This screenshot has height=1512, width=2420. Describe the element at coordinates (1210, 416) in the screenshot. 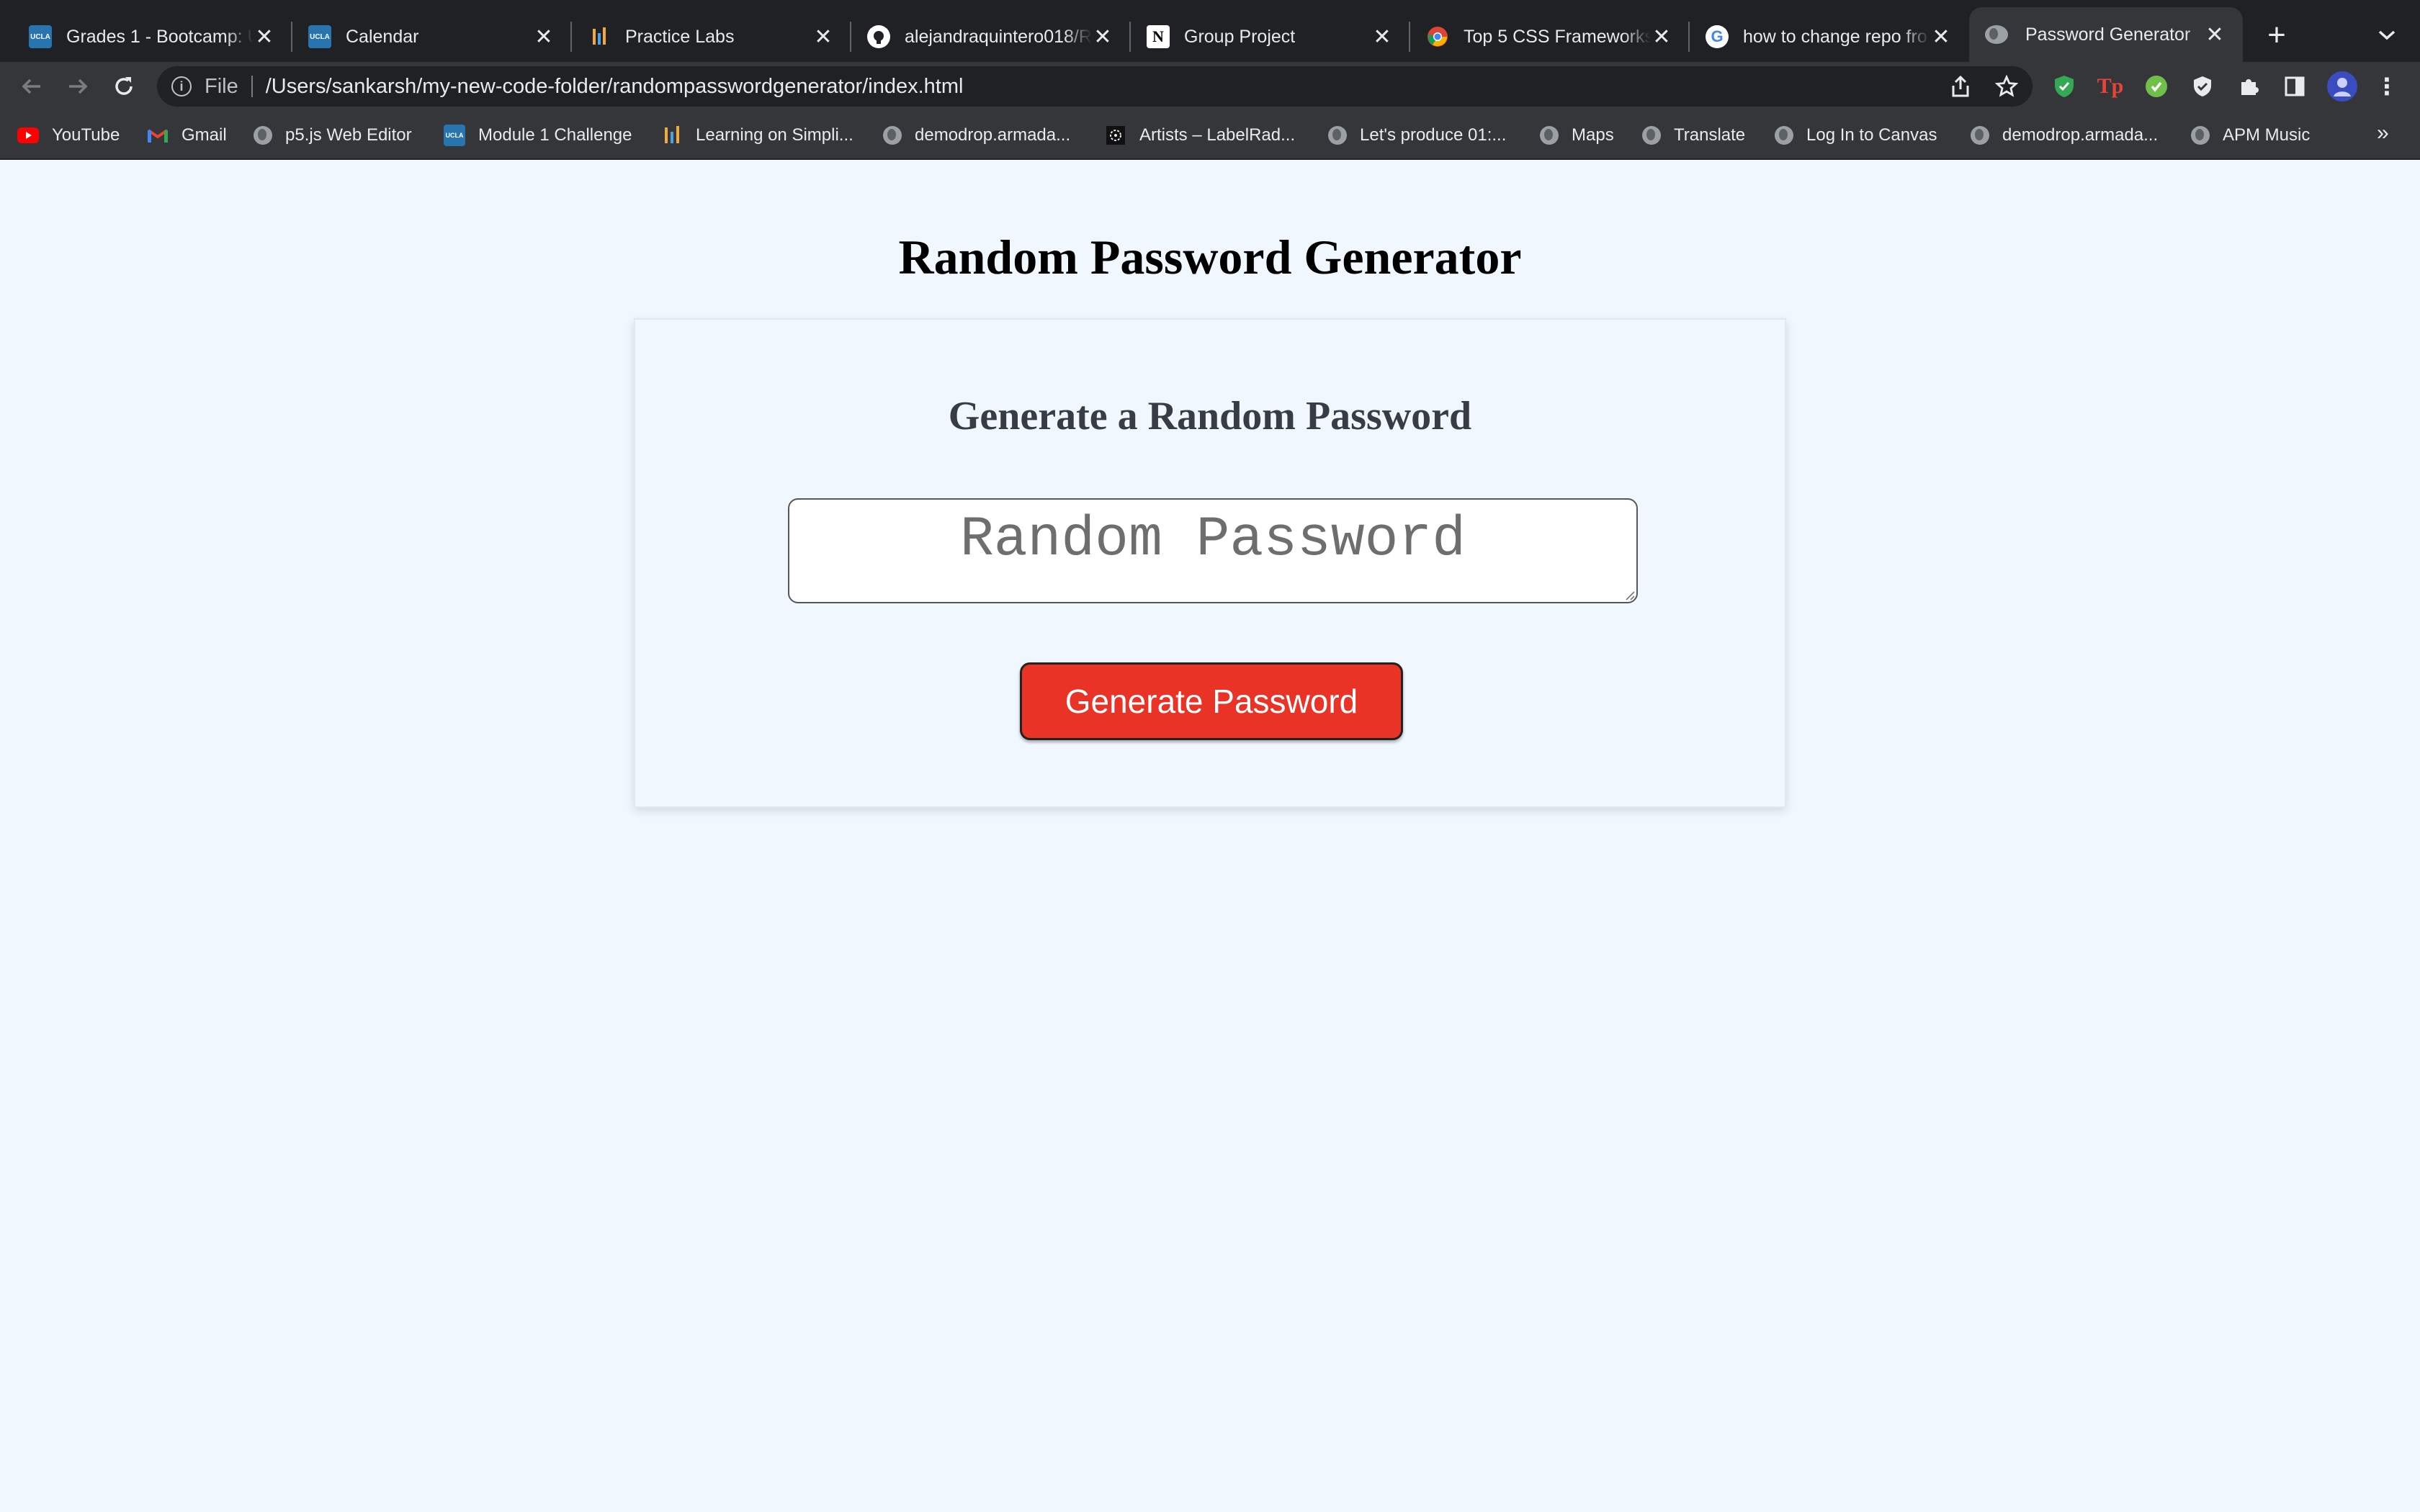

I see `card-title: Generate a Random Password` at that location.